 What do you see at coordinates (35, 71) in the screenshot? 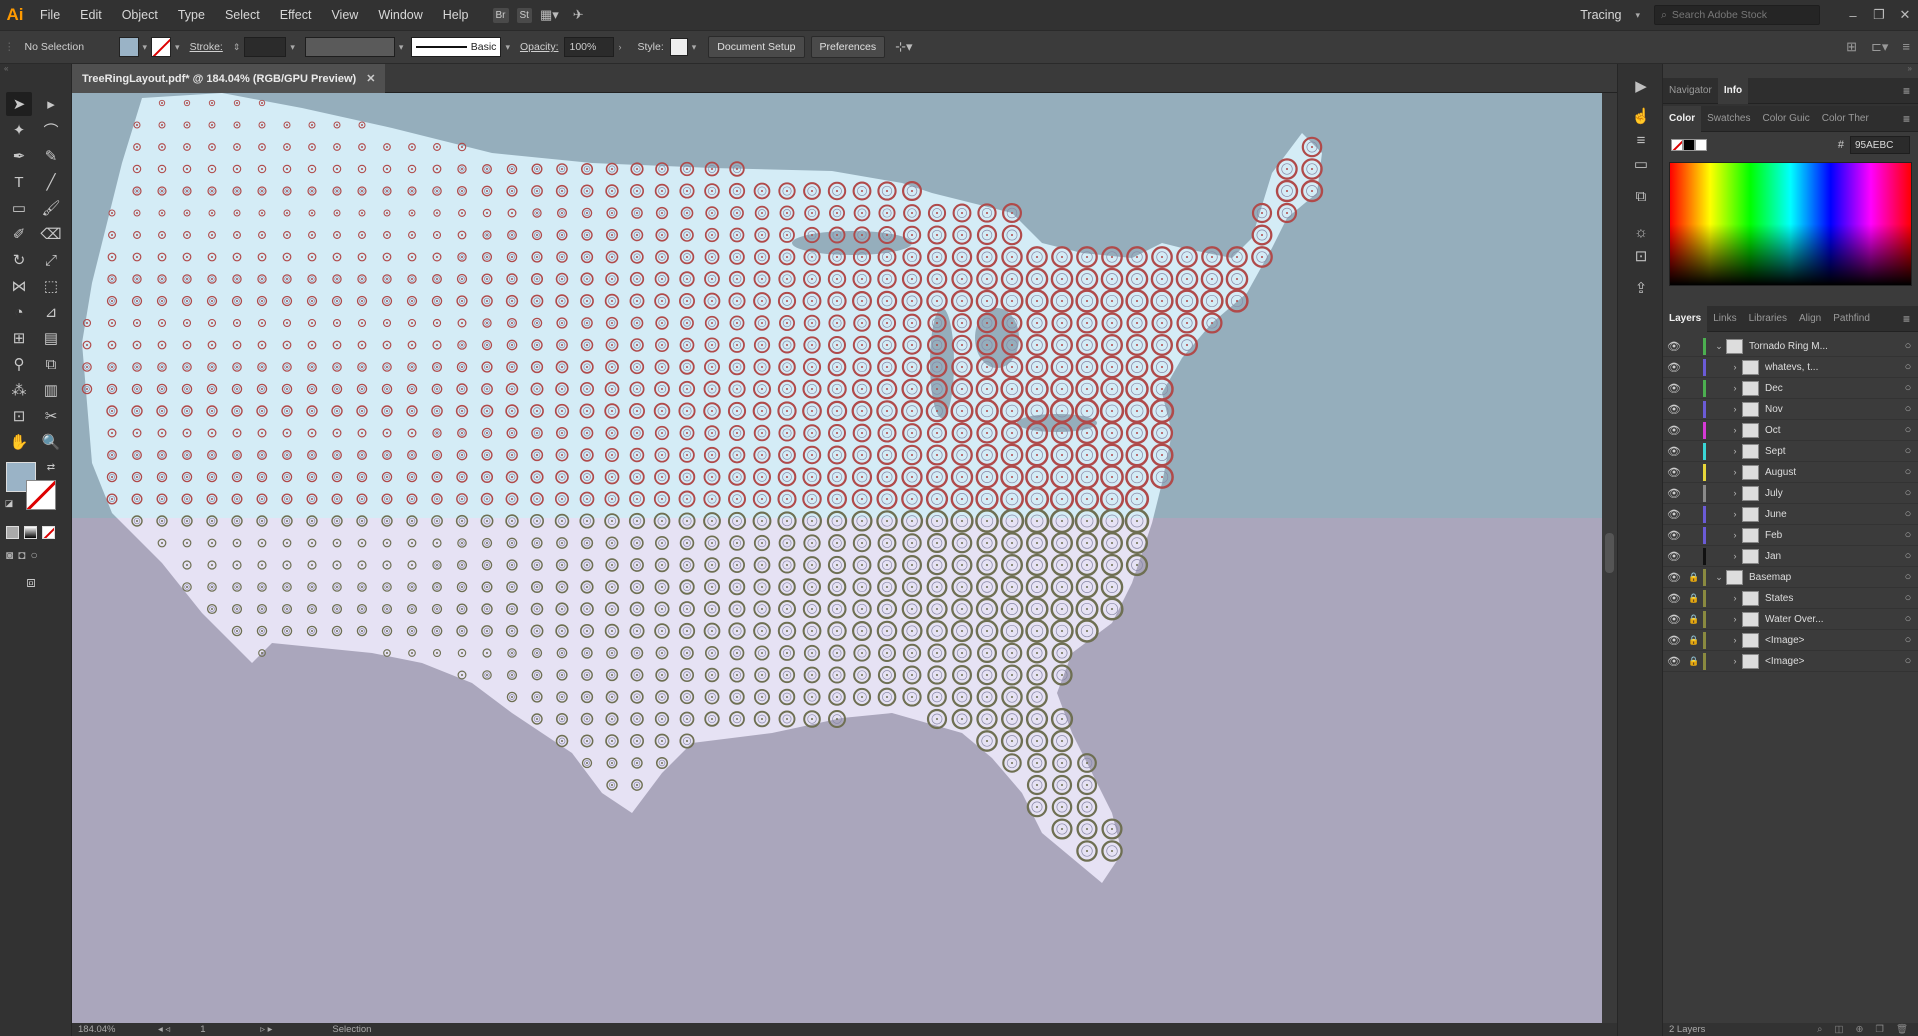
I see `tools-collapse-icon: «` at bounding box center [35, 71].